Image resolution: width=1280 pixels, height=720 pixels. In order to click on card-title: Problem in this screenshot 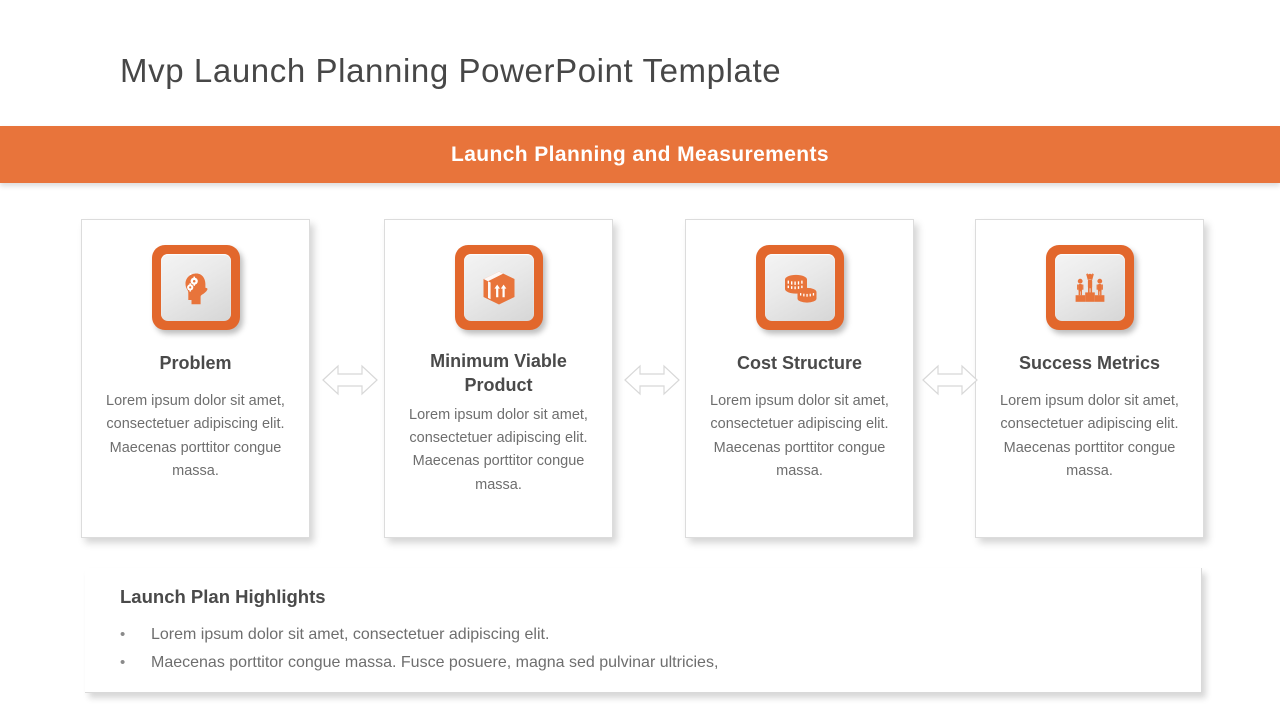, I will do `click(195, 363)`.